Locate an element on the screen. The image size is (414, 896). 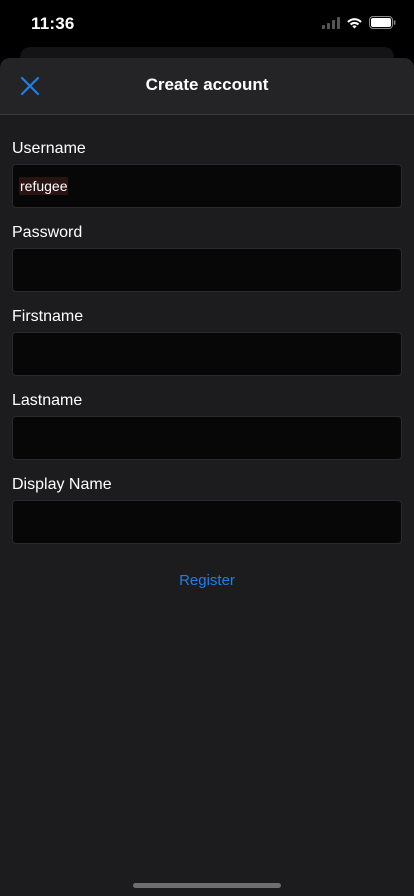
password-field is located at coordinates (207, 270).